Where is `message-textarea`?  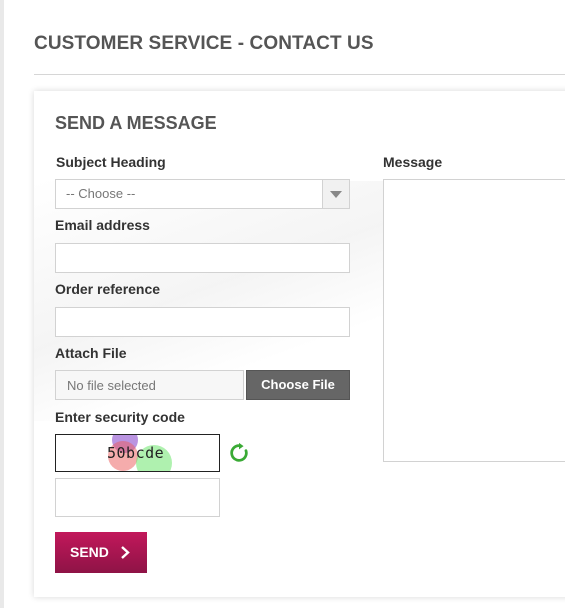 message-textarea is located at coordinates (474, 320).